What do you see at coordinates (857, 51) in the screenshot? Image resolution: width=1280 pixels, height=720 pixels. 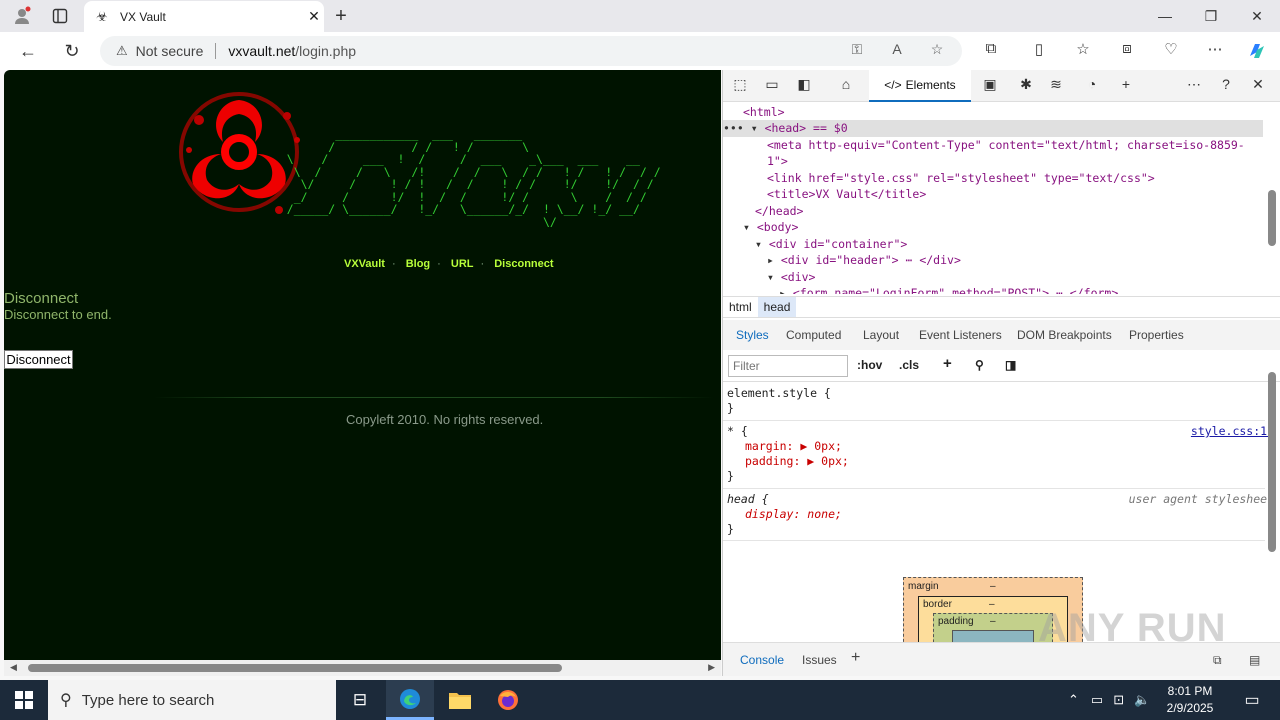 I see `key-icon: ⚿` at bounding box center [857, 51].